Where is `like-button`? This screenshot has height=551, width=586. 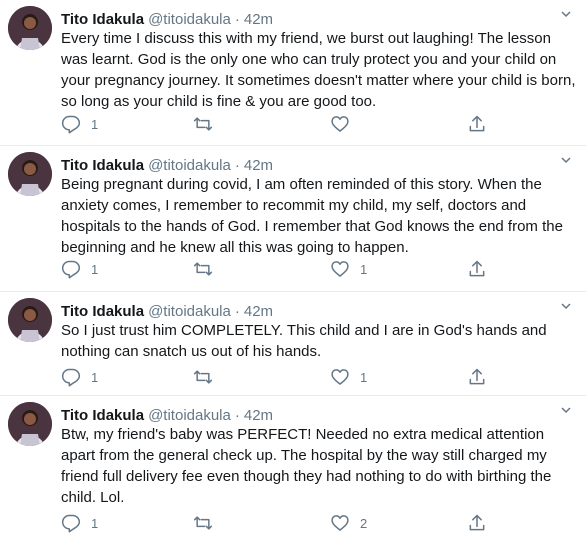 like-button is located at coordinates (345, 124).